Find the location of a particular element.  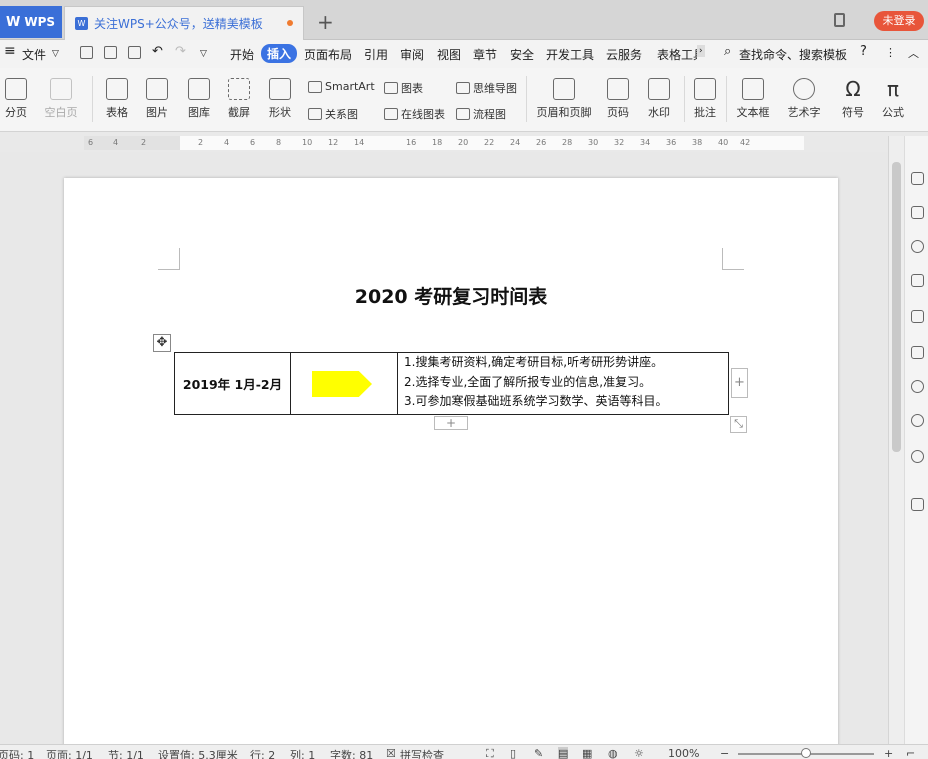

zoom-out-button: − is located at coordinates (724, 753).